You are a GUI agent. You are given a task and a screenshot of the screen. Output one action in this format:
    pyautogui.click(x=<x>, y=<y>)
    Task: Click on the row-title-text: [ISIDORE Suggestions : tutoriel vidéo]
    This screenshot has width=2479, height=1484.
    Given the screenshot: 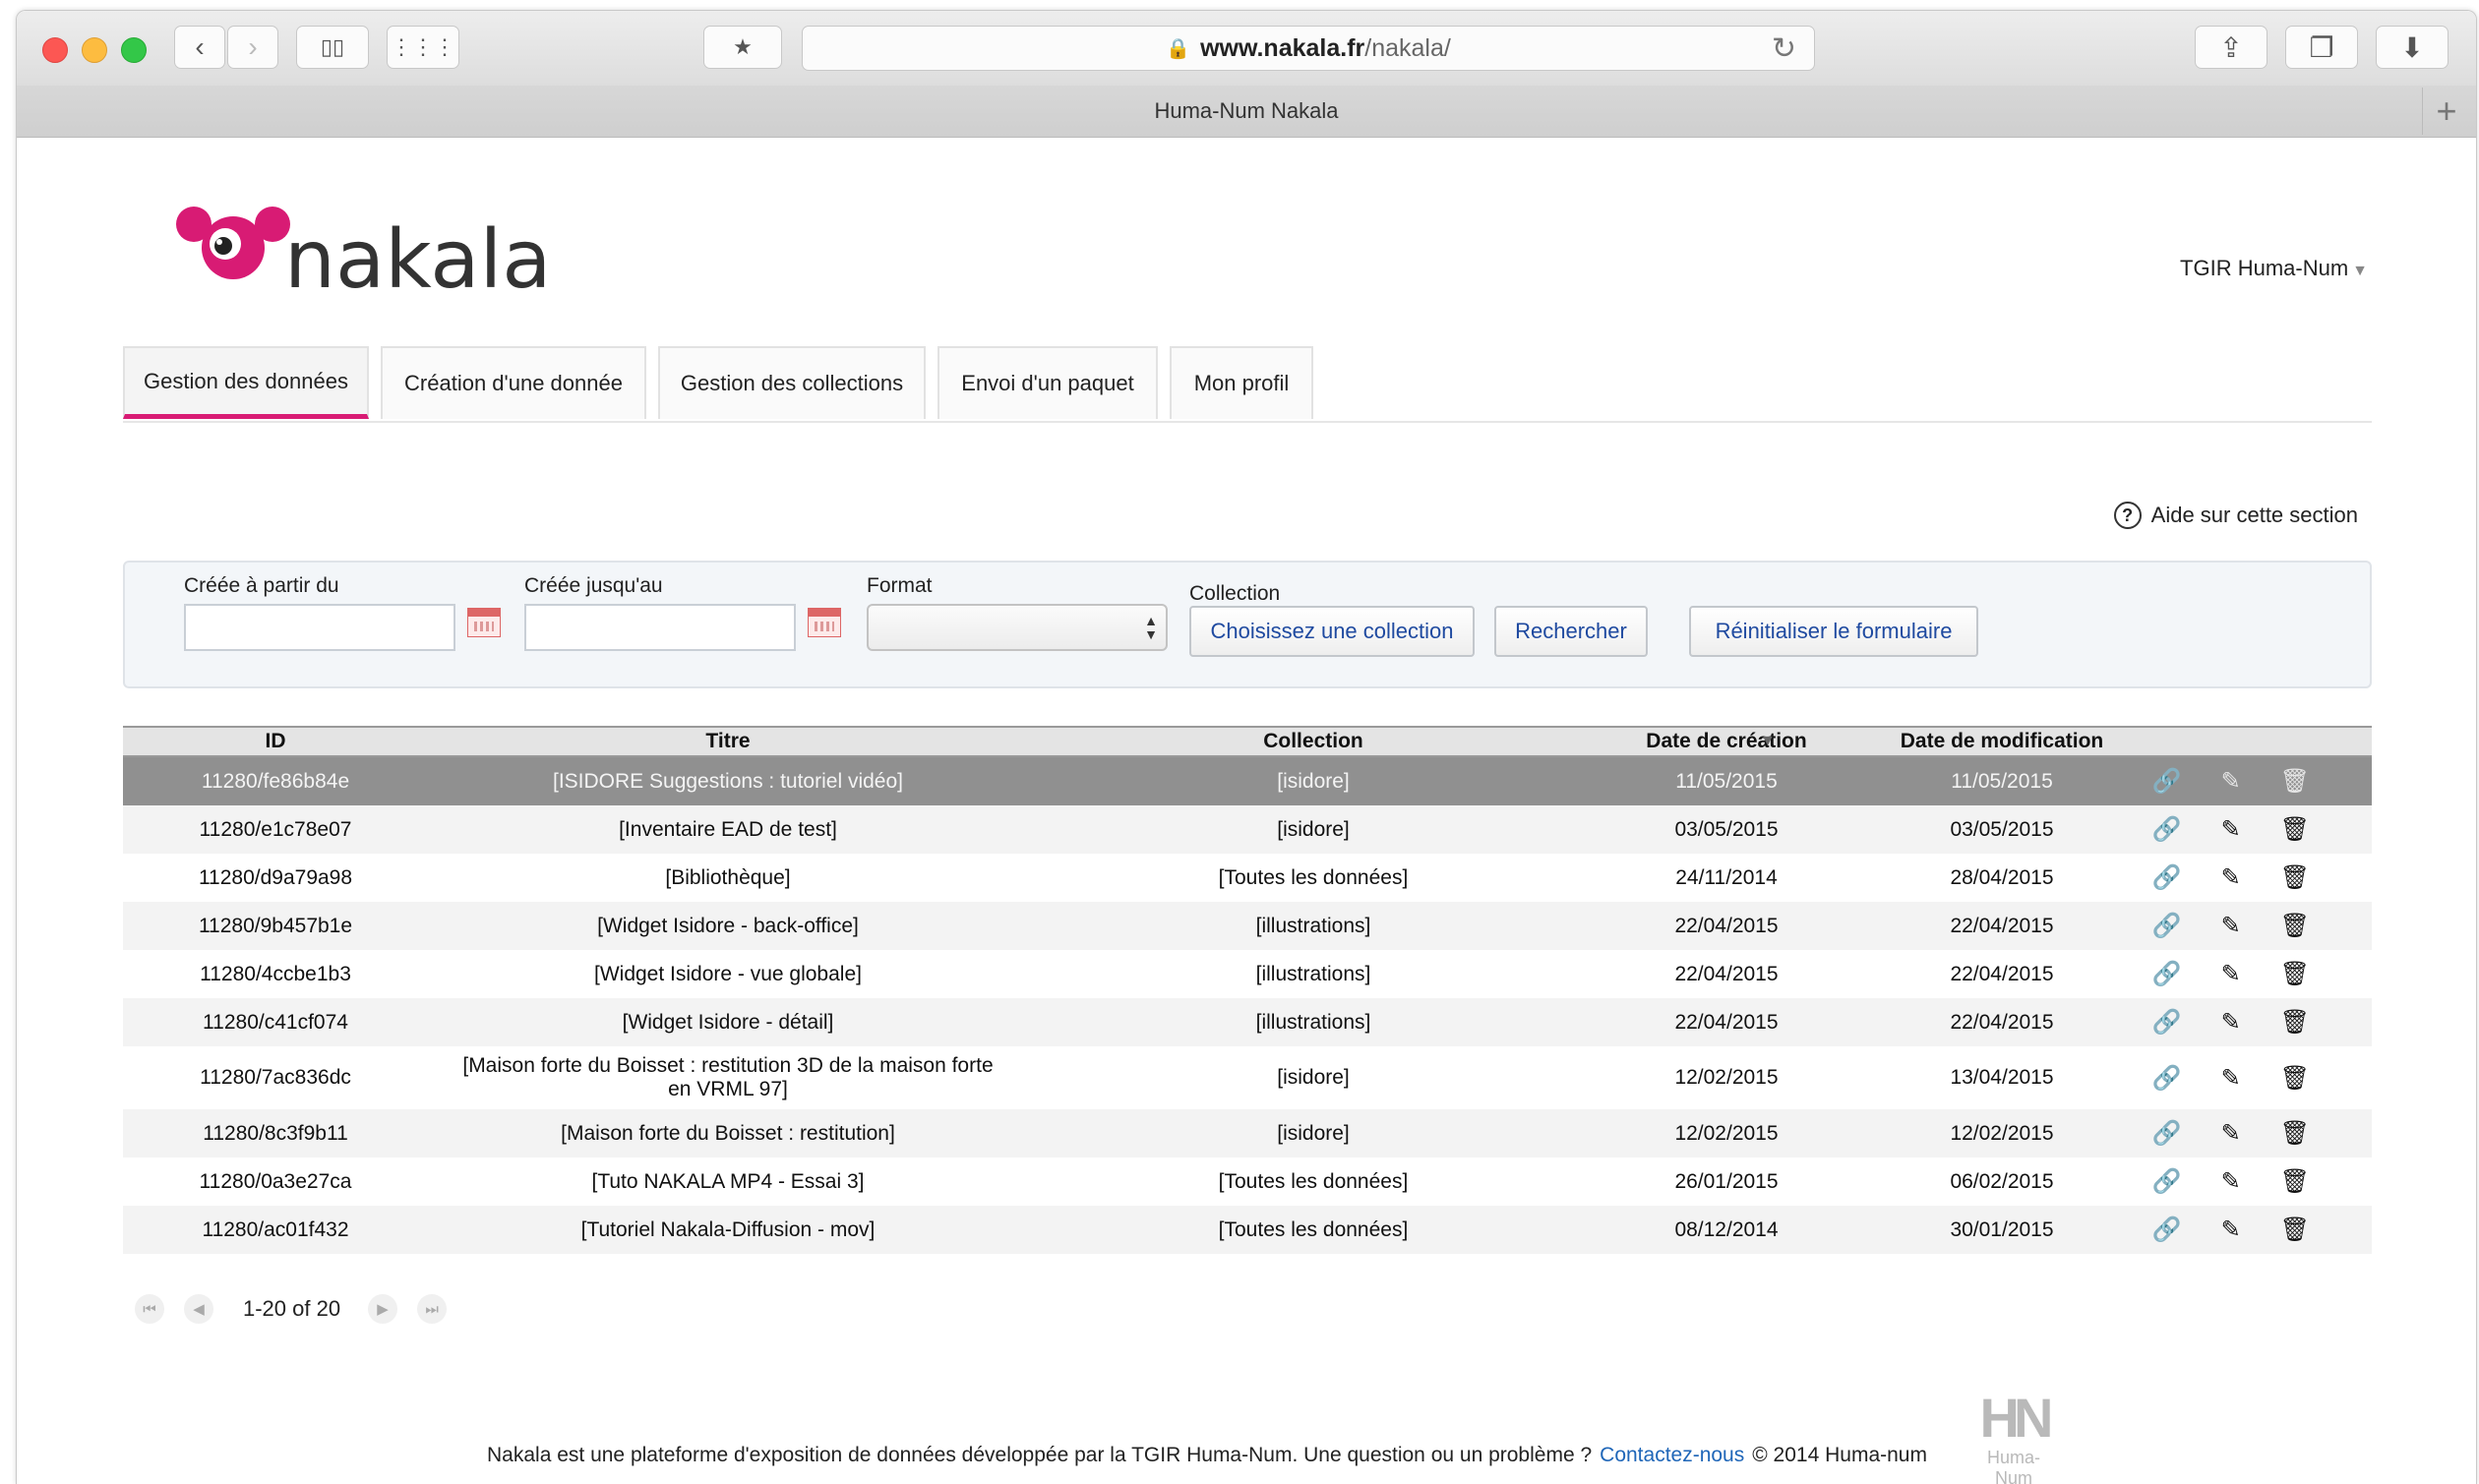 What is the action you would take?
    pyautogui.click(x=727, y=781)
    